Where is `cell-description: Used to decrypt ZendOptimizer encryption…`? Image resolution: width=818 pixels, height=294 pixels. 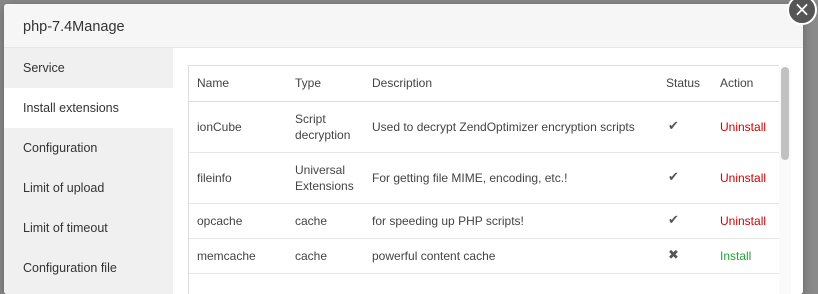
cell-description: Used to decrypt ZendOptimizer encryption… is located at coordinates (511, 127).